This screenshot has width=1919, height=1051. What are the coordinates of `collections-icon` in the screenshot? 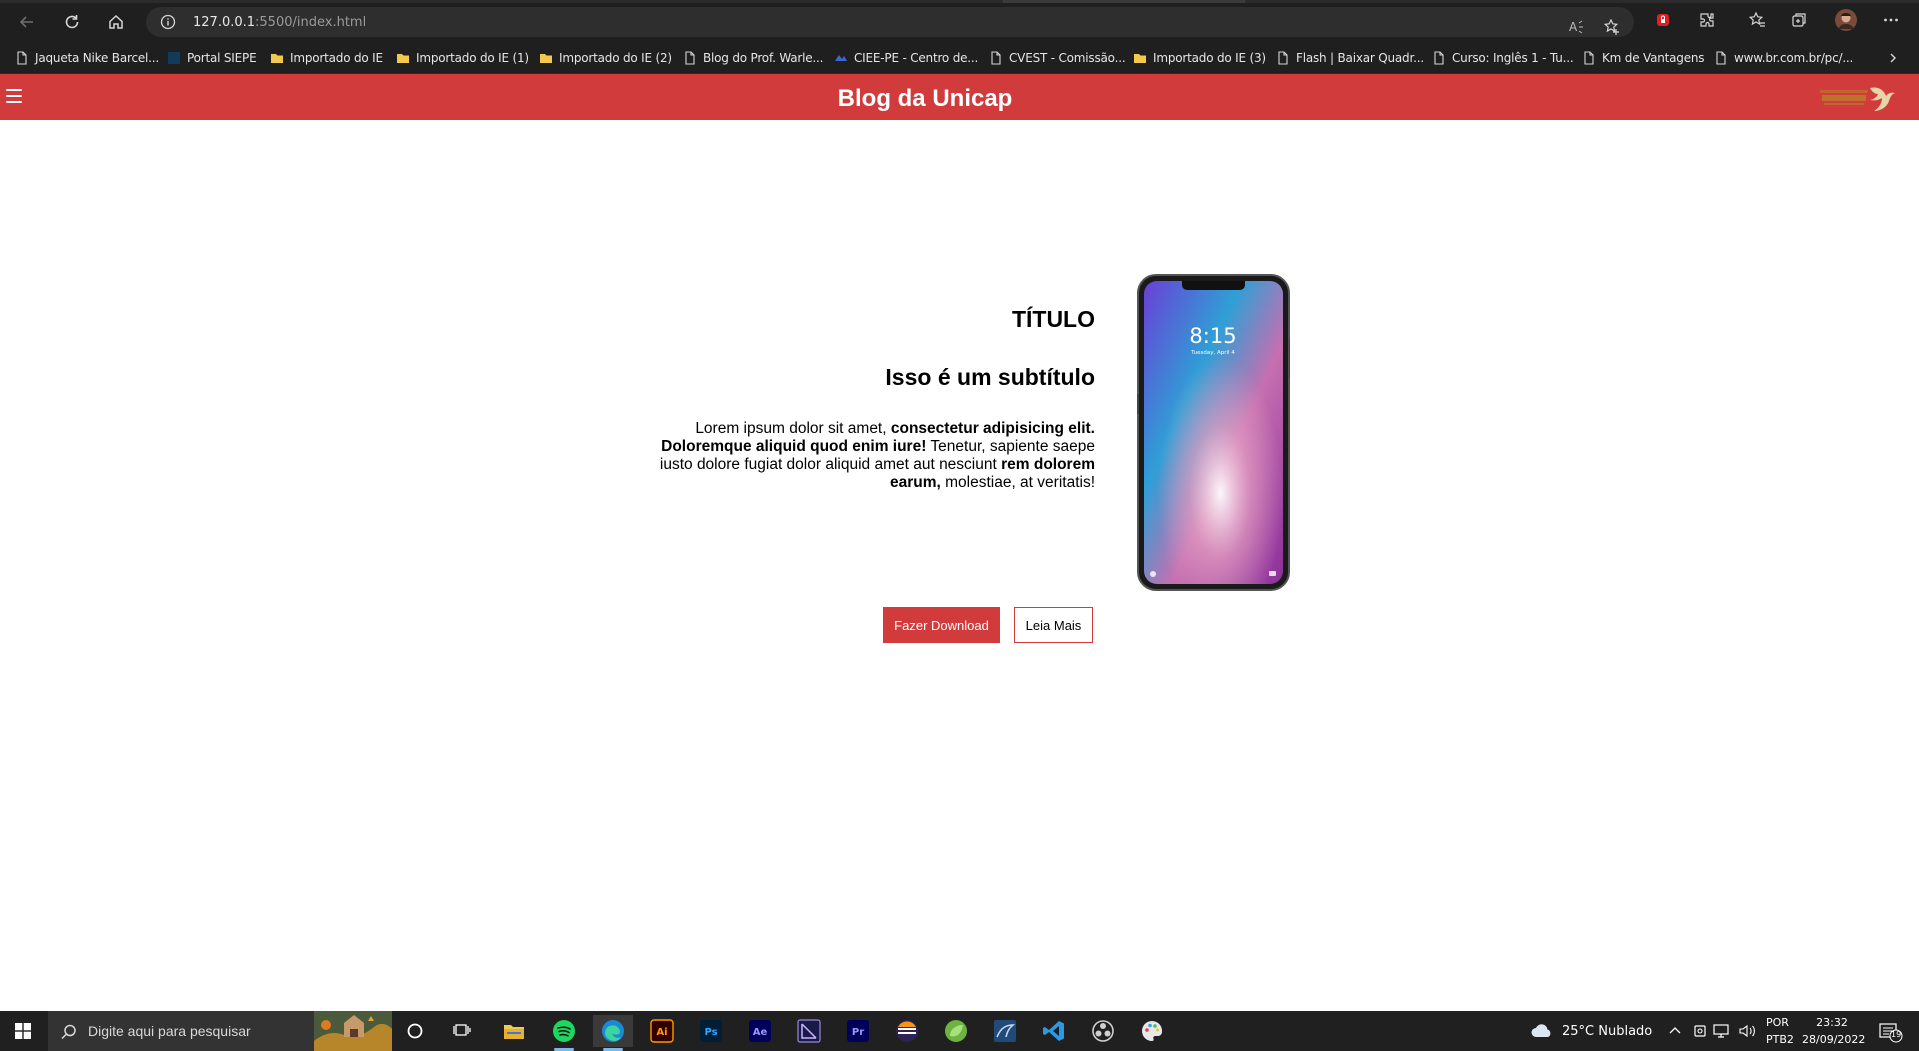 It's located at (1799, 20).